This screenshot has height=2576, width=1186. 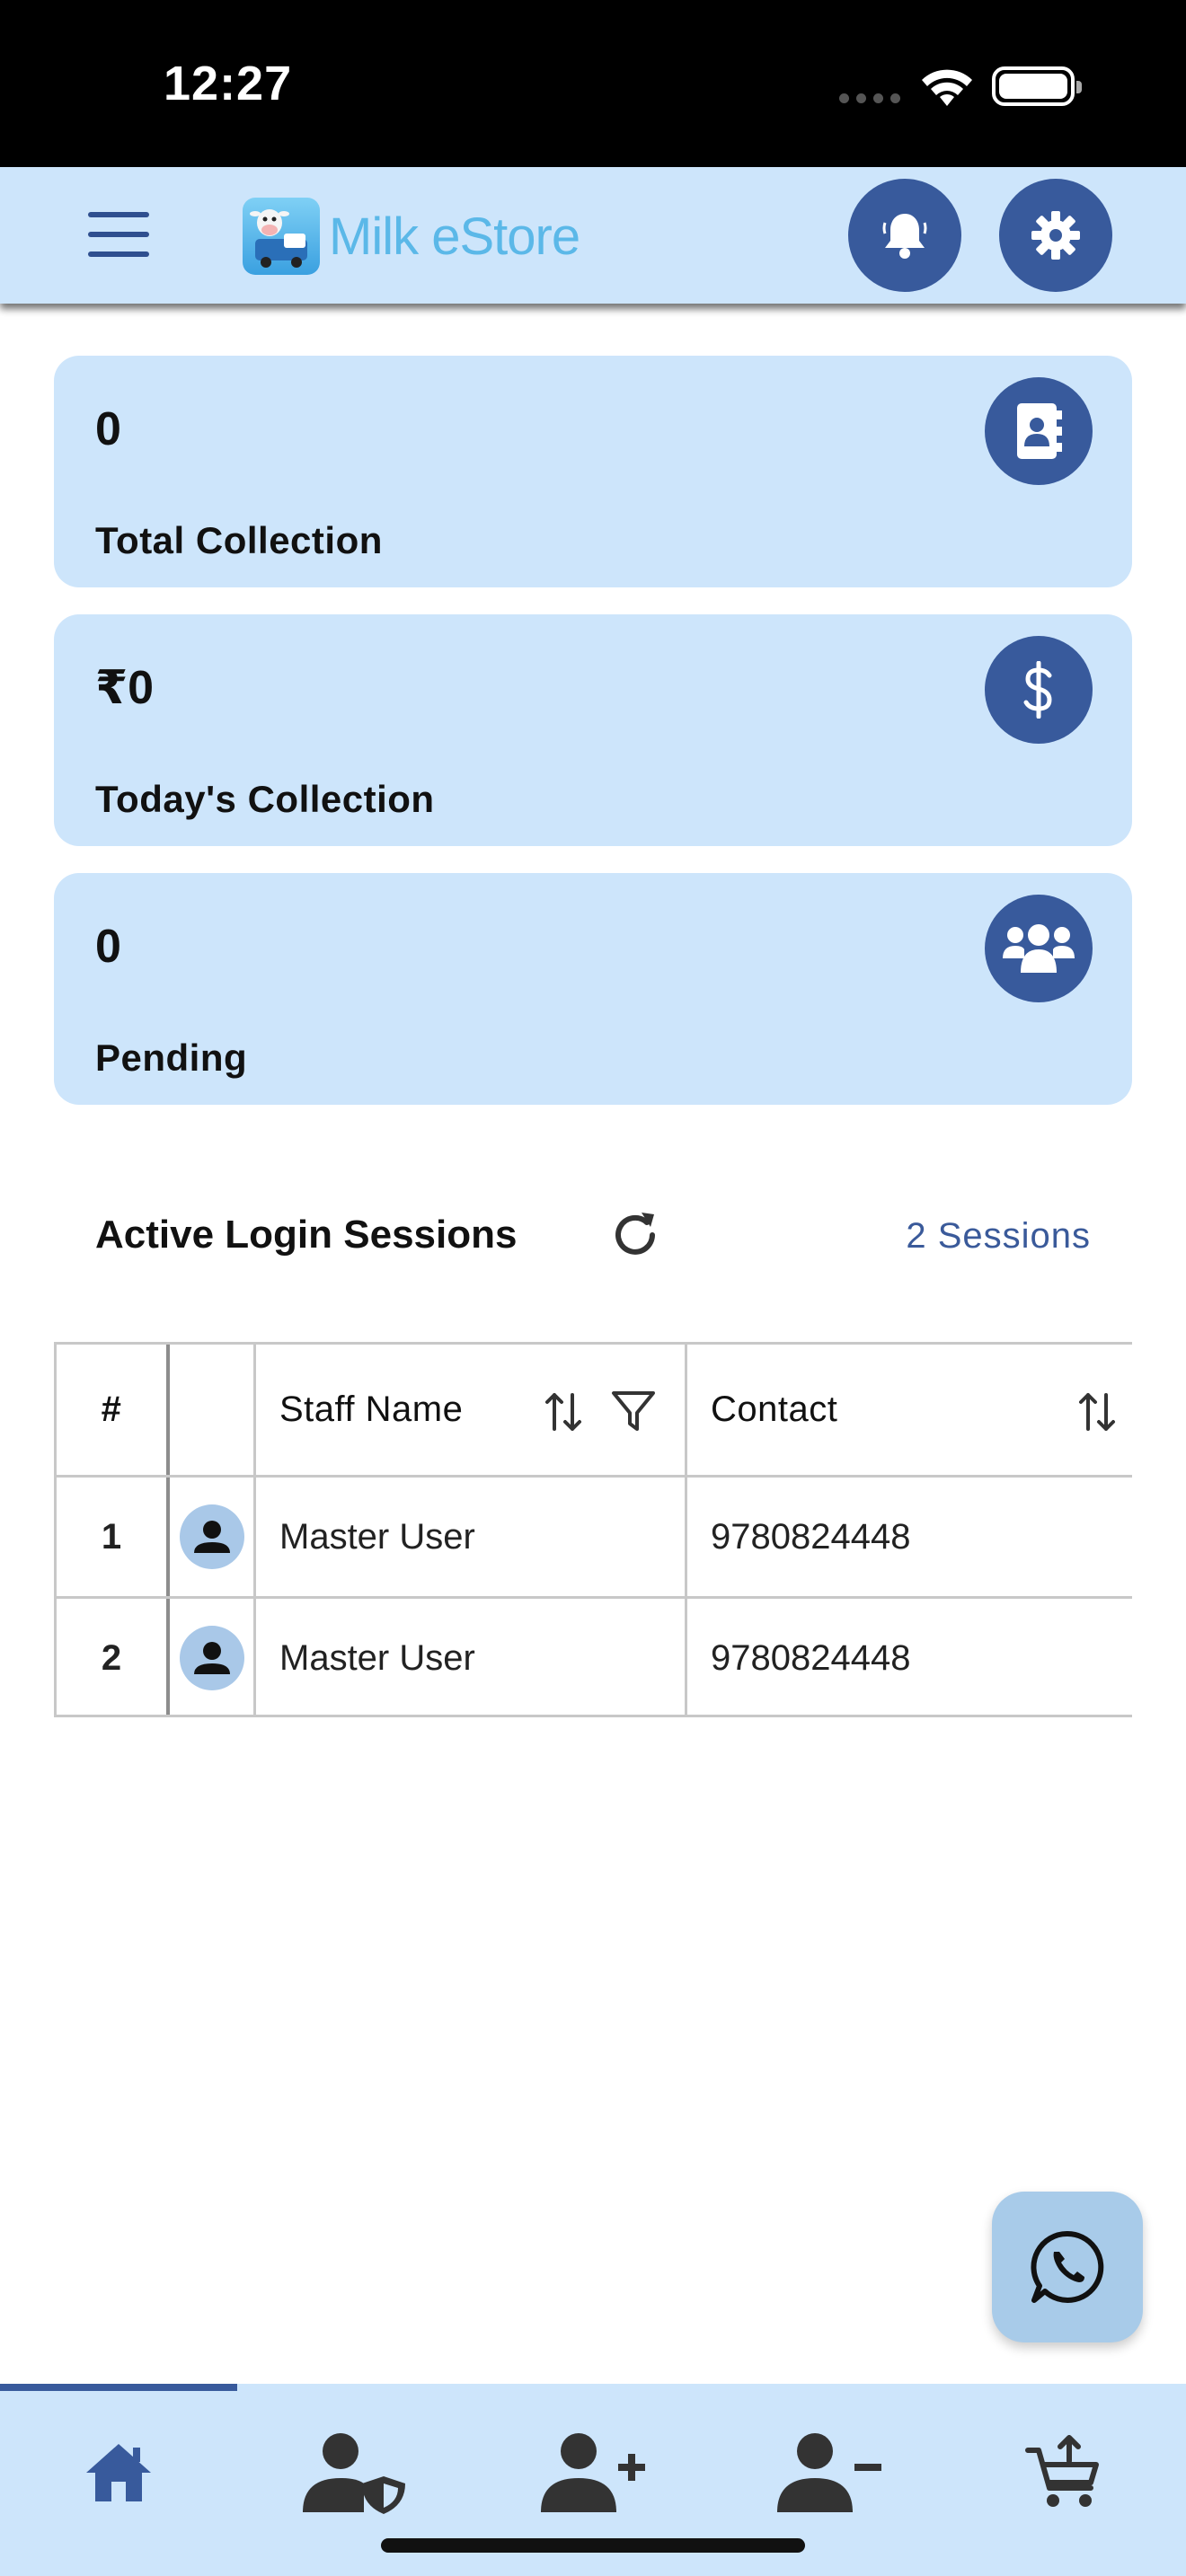 What do you see at coordinates (593, 235) in the screenshot?
I see `app-bar: Milk eStore` at bounding box center [593, 235].